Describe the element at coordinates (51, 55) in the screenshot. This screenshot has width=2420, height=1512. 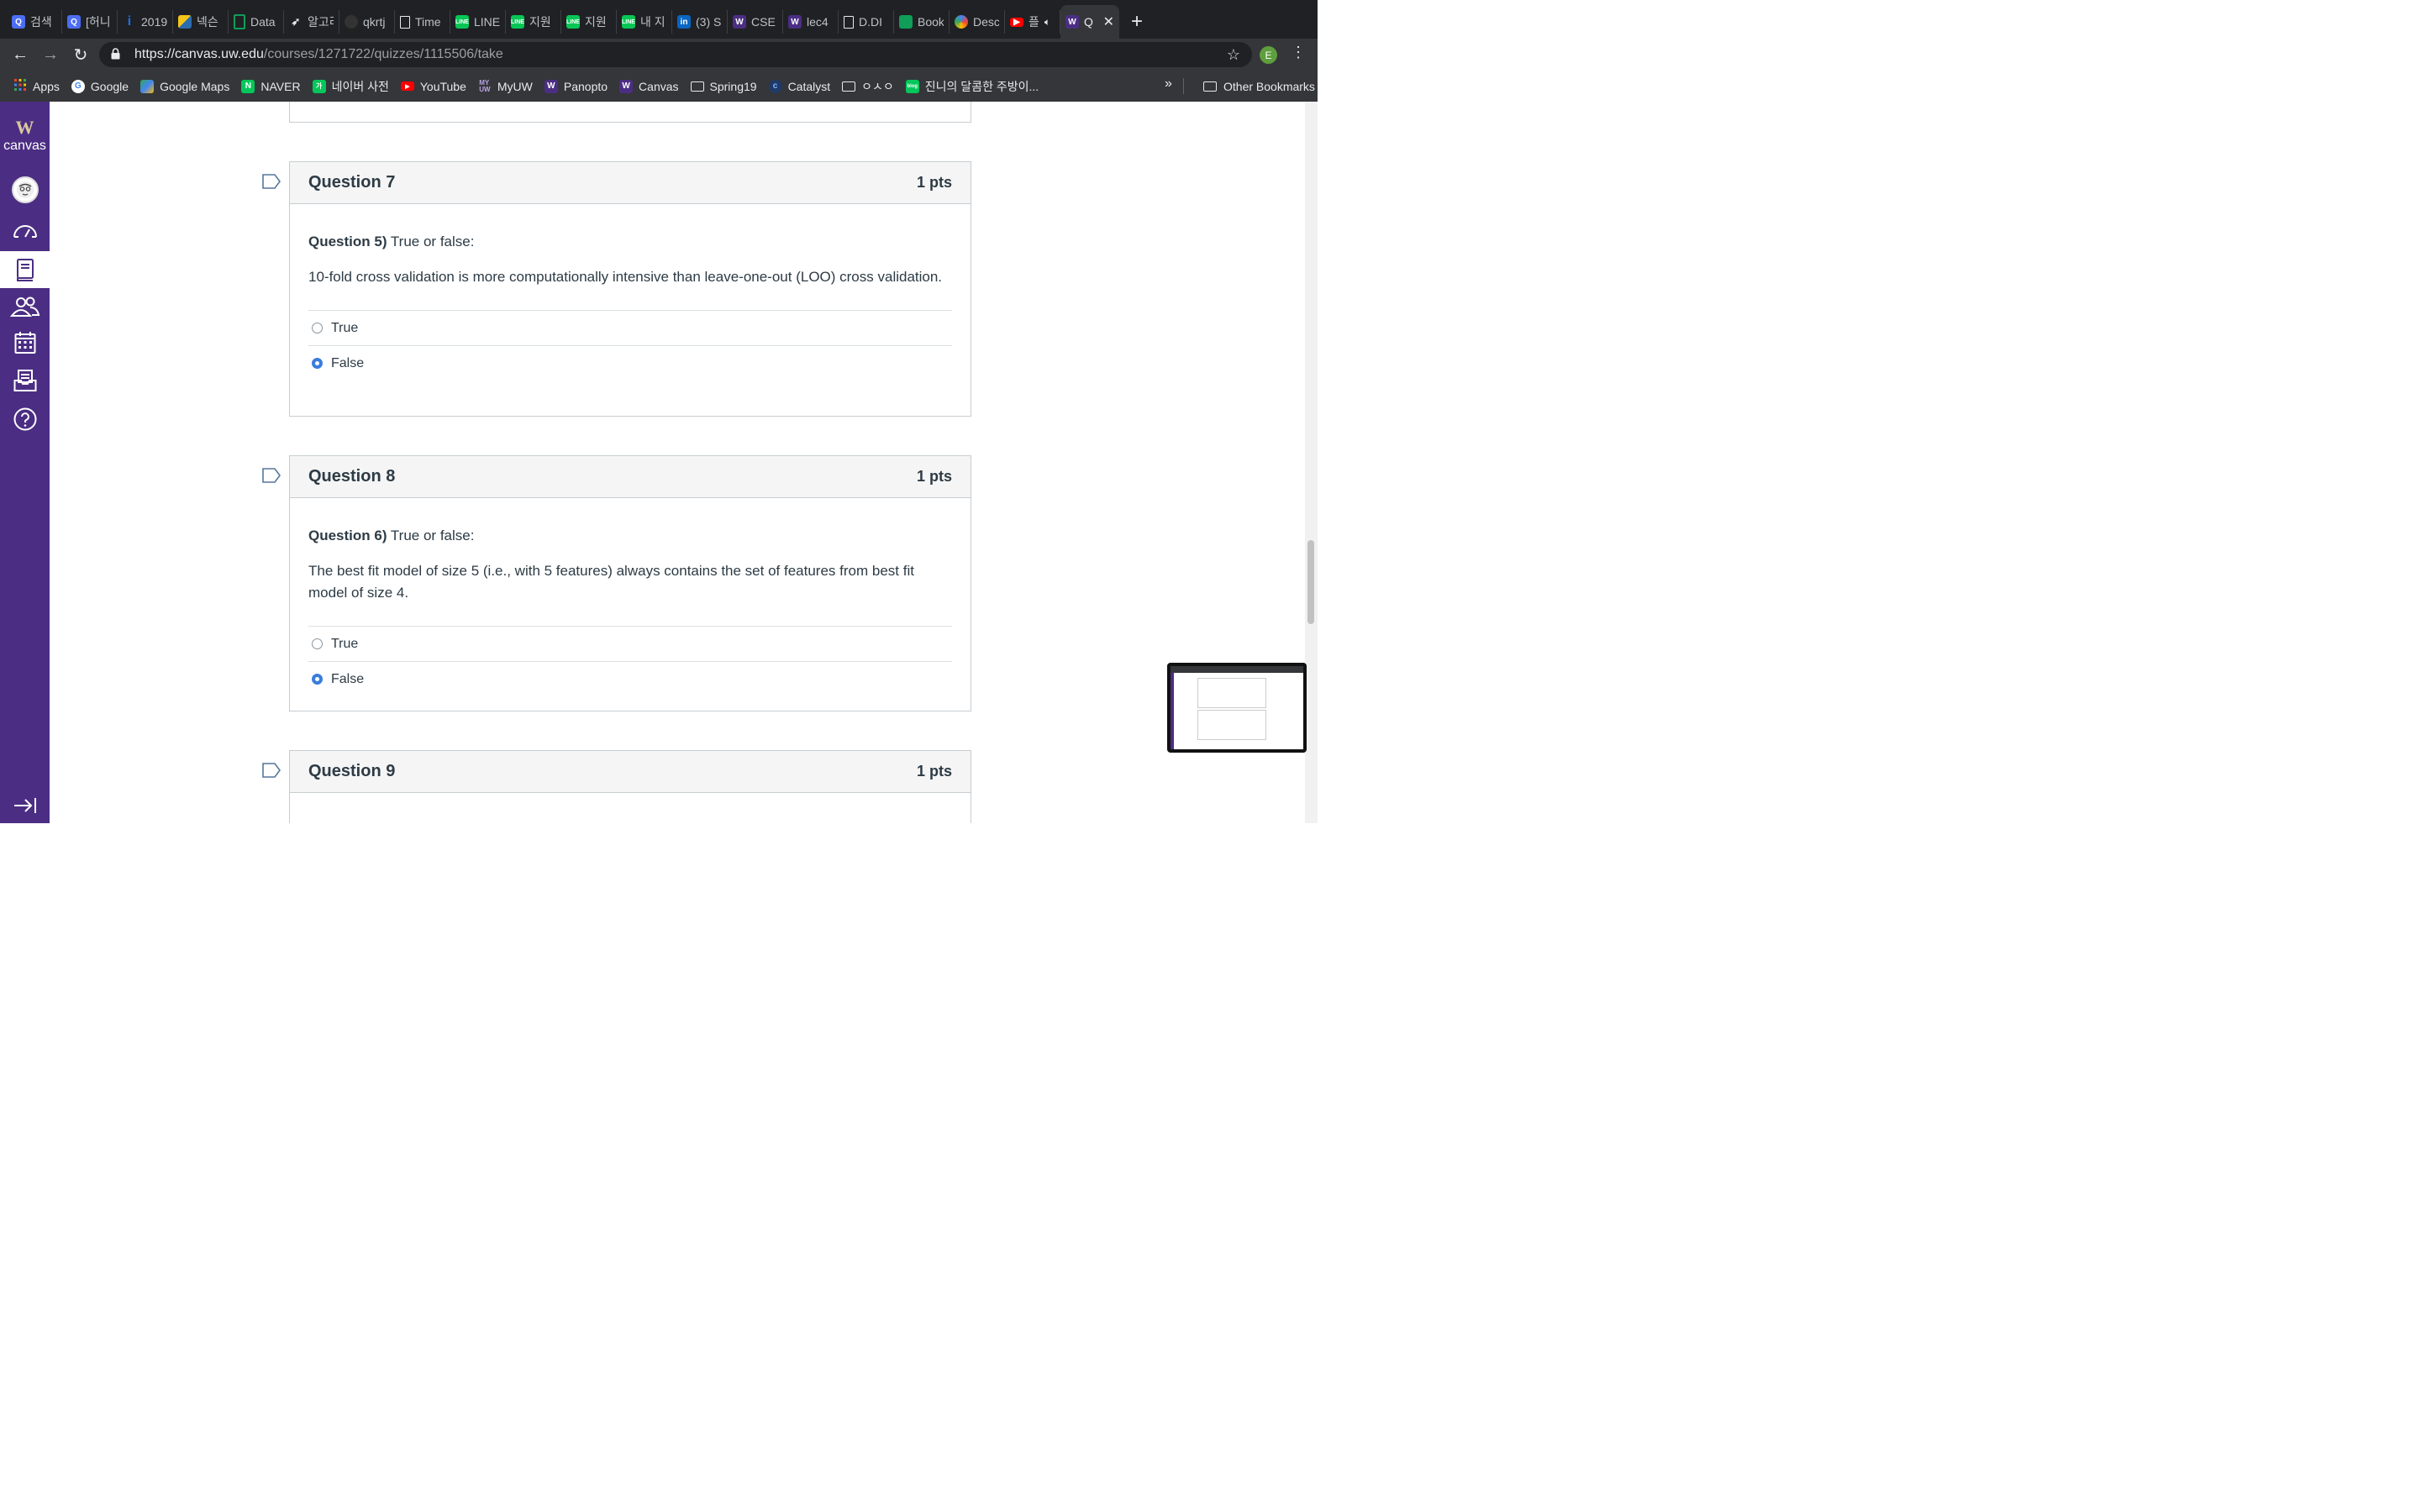
I see `forward-icon: →` at that location.